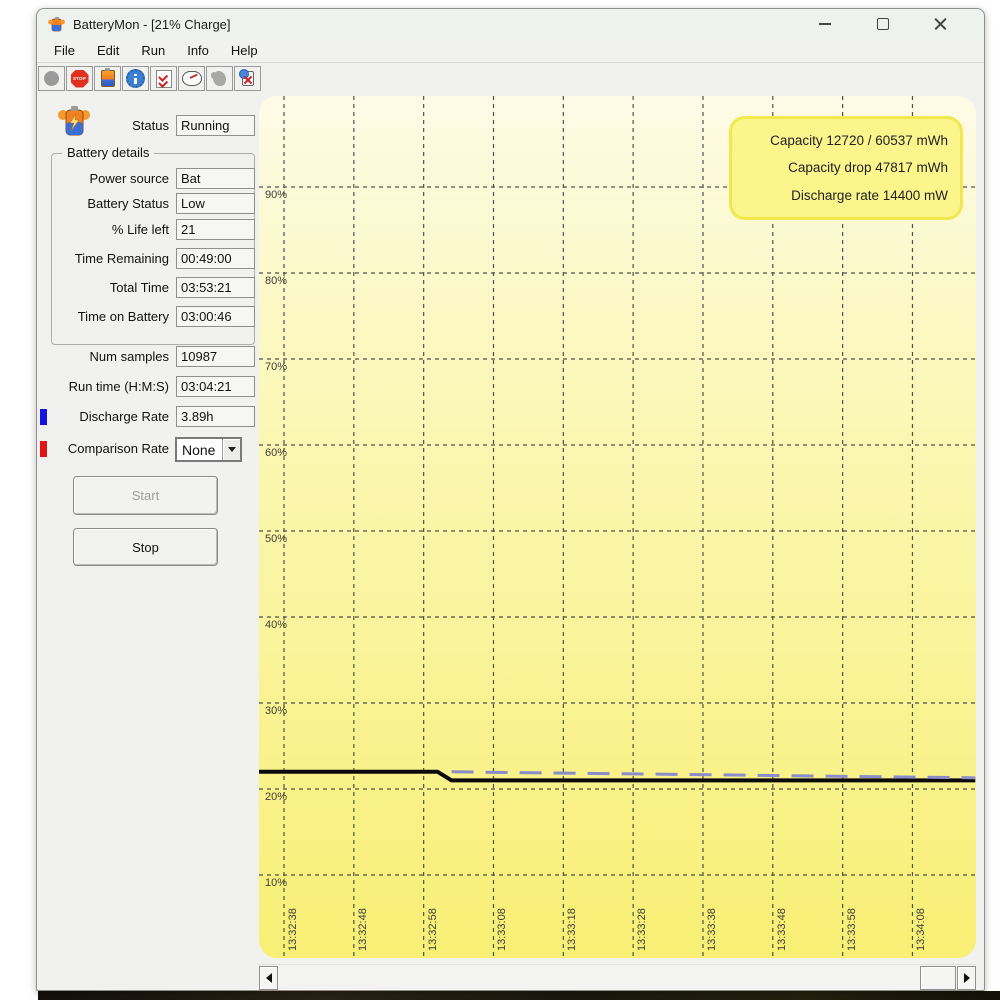 This screenshot has height=1000, width=1000. What do you see at coordinates (129, 178) in the screenshot?
I see `power-source-label: Power source` at bounding box center [129, 178].